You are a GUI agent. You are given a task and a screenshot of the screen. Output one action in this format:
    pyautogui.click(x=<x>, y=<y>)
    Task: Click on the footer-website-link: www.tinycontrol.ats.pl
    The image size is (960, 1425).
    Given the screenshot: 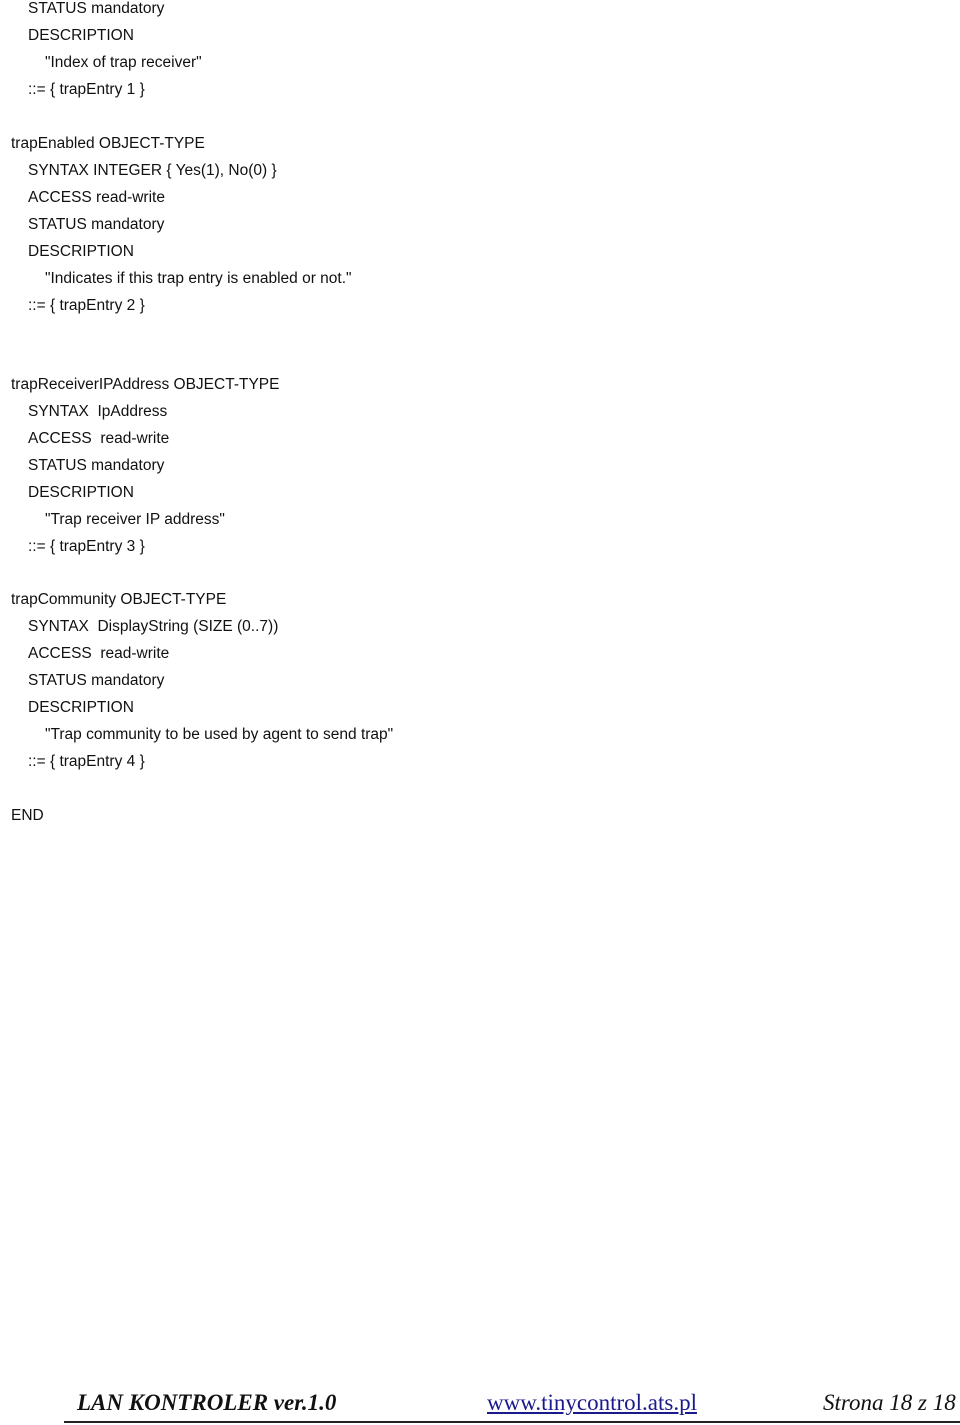 What is the action you would take?
    pyautogui.click(x=592, y=1403)
    